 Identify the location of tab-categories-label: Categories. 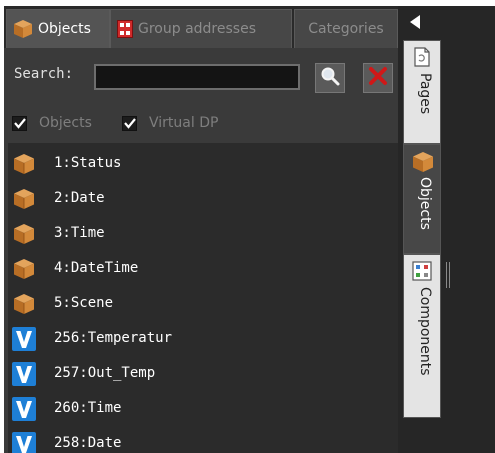
(346, 29).